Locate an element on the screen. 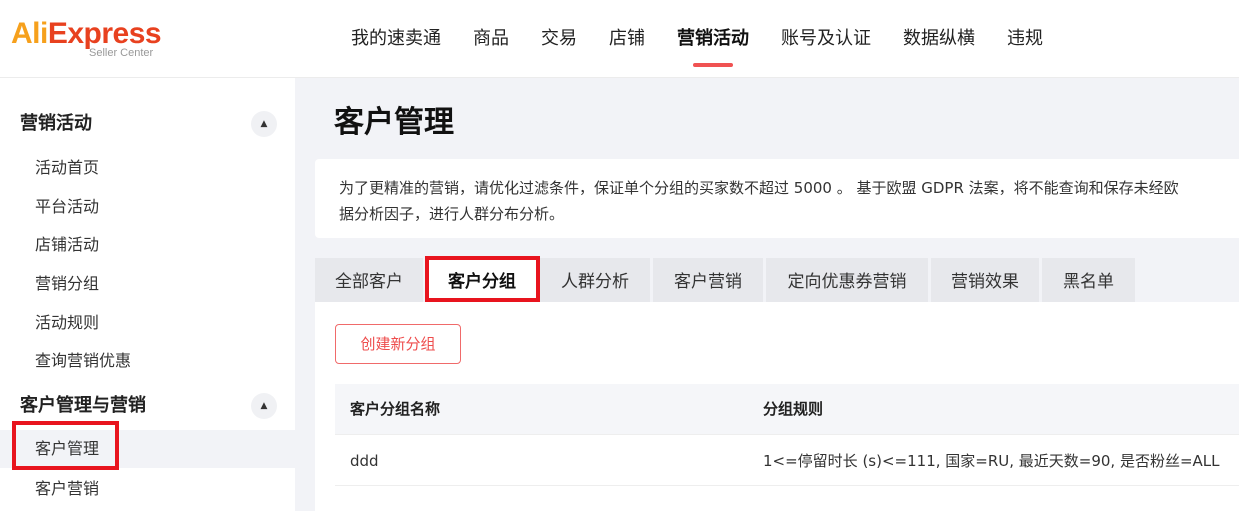 The width and height of the screenshot is (1239, 511). sidebar-group-customer: 客户管理与营销 is located at coordinates (83, 406).